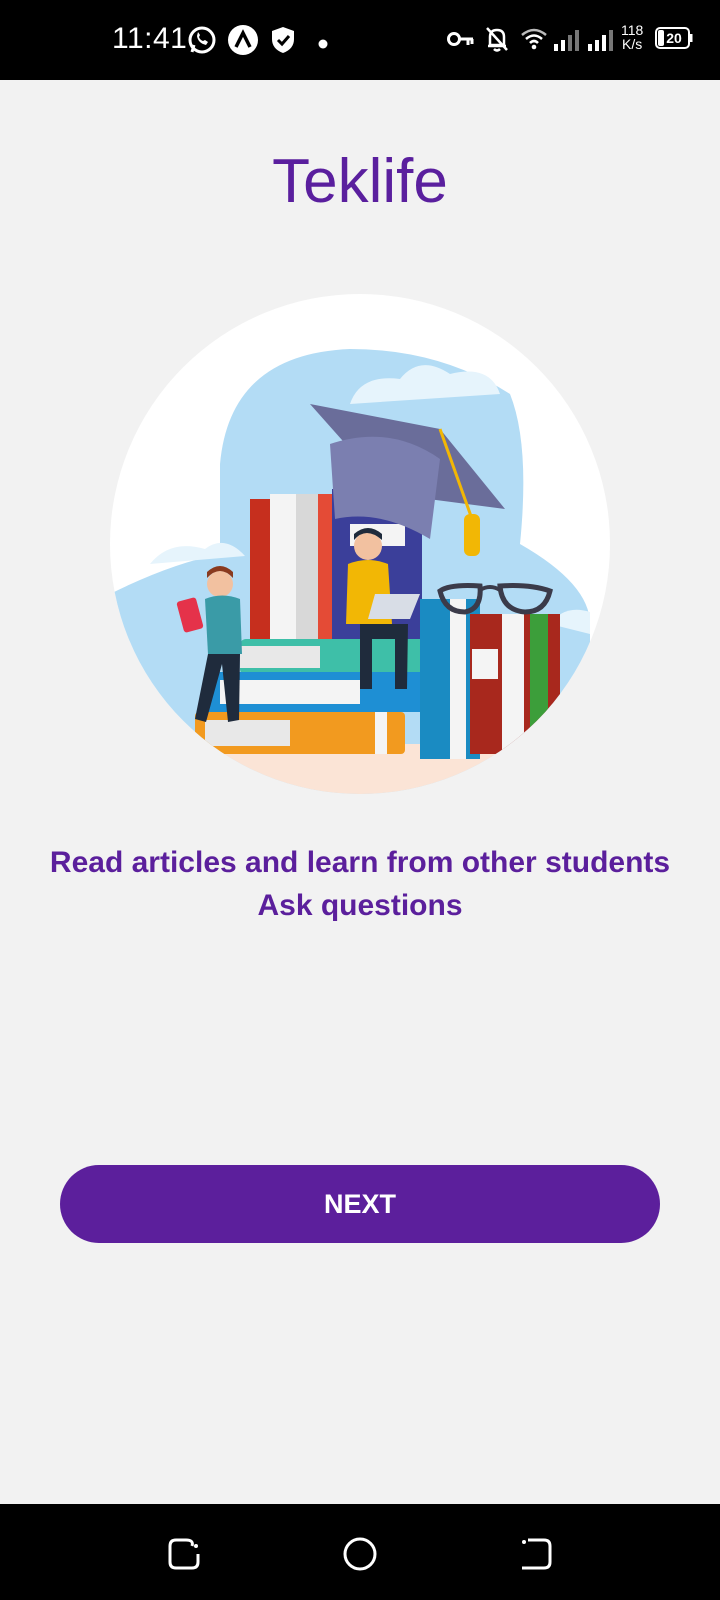  What do you see at coordinates (534, 41) in the screenshot?
I see `wifi-icon` at bounding box center [534, 41].